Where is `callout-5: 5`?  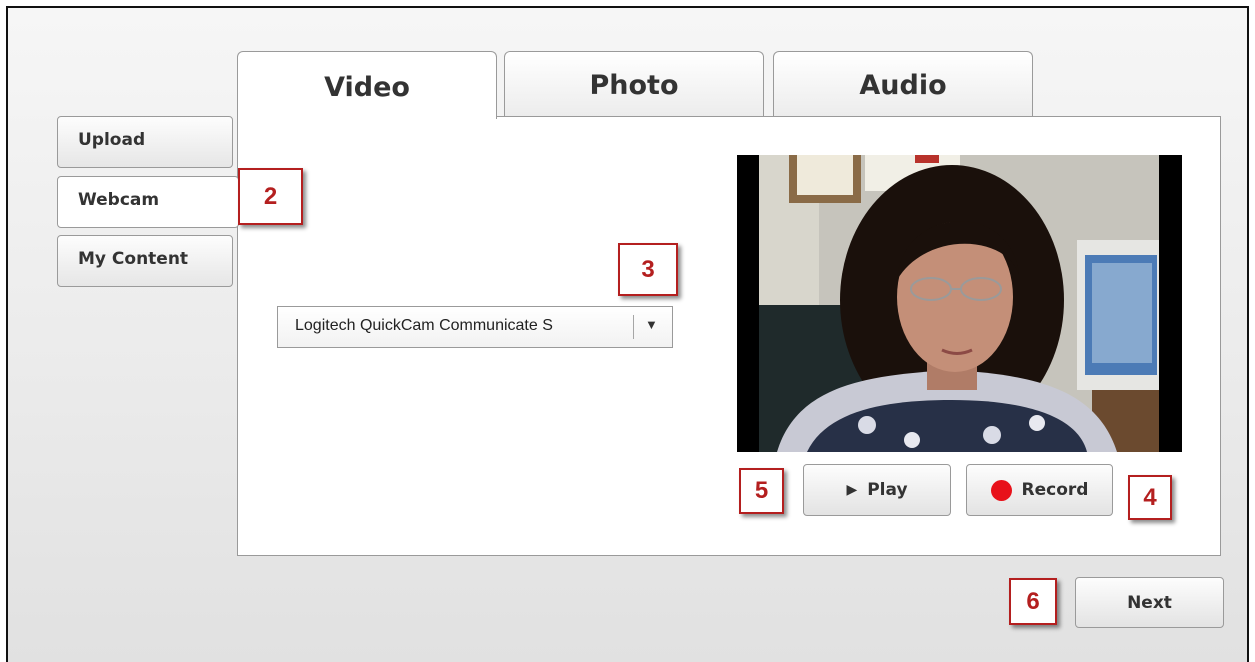 callout-5: 5 is located at coordinates (761, 491).